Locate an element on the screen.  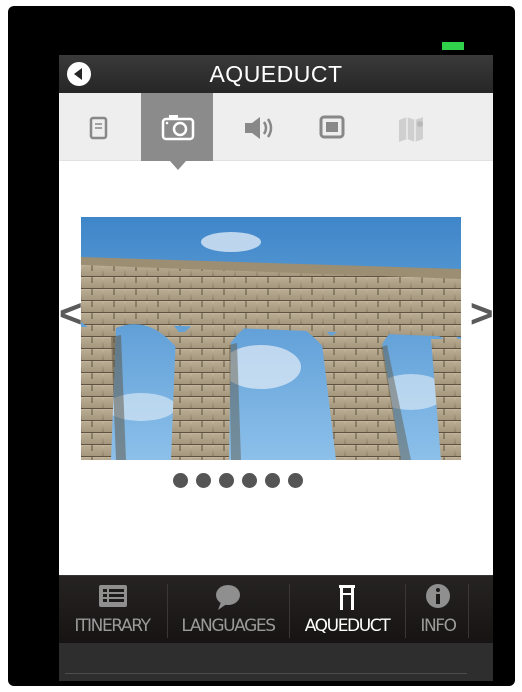
nav-label-languages: LANGUAGES is located at coordinates (228, 626).